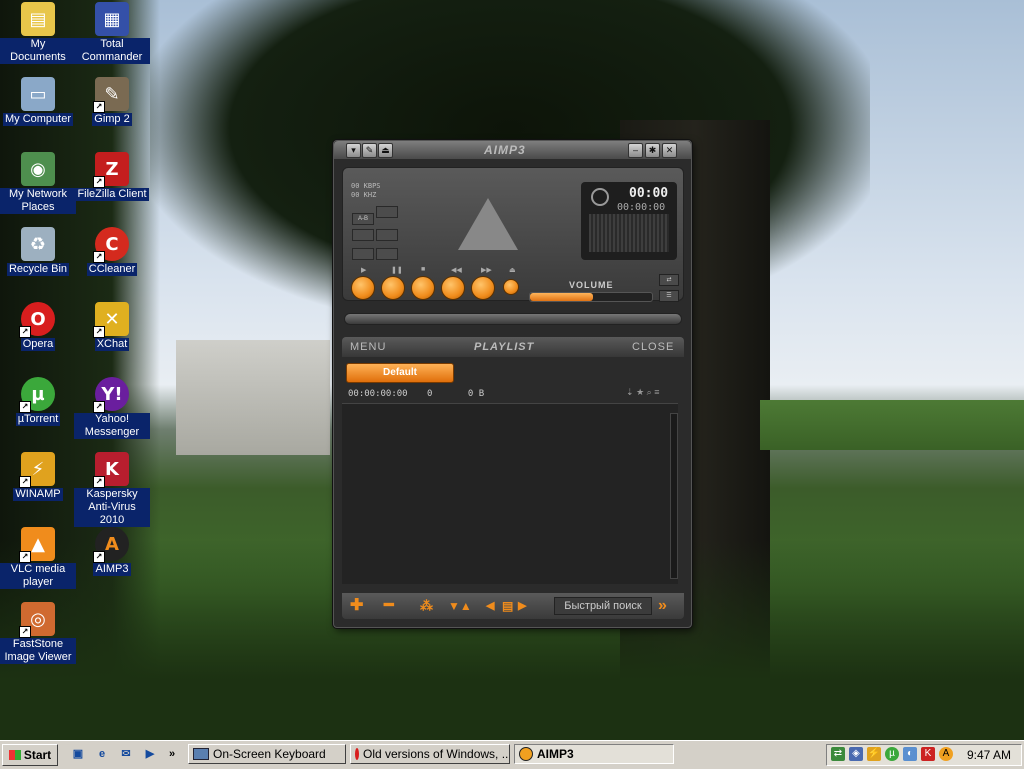 This screenshot has width=1024, height=769. I want to click on clock: 9:47 AM, so click(989, 755).